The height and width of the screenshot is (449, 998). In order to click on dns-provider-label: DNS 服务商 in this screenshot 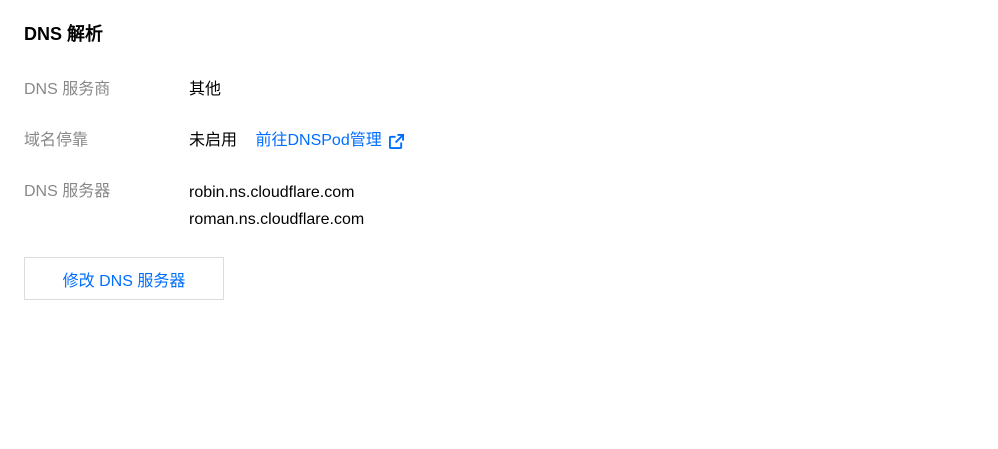, I will do `click(67, 89)`.